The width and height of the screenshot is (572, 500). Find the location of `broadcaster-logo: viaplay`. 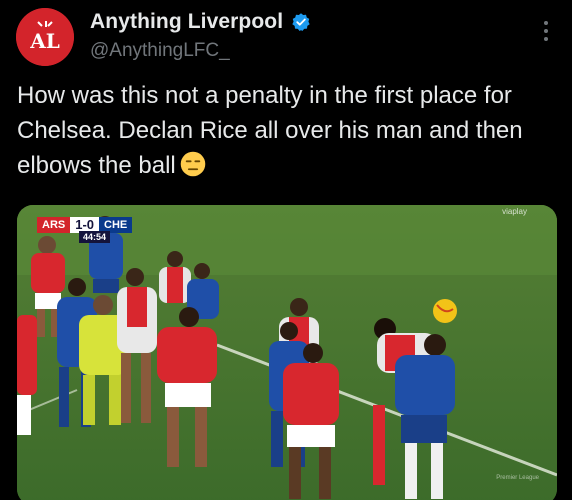

broadcaster-logo: viaplay is located at coordinates (514, 211).